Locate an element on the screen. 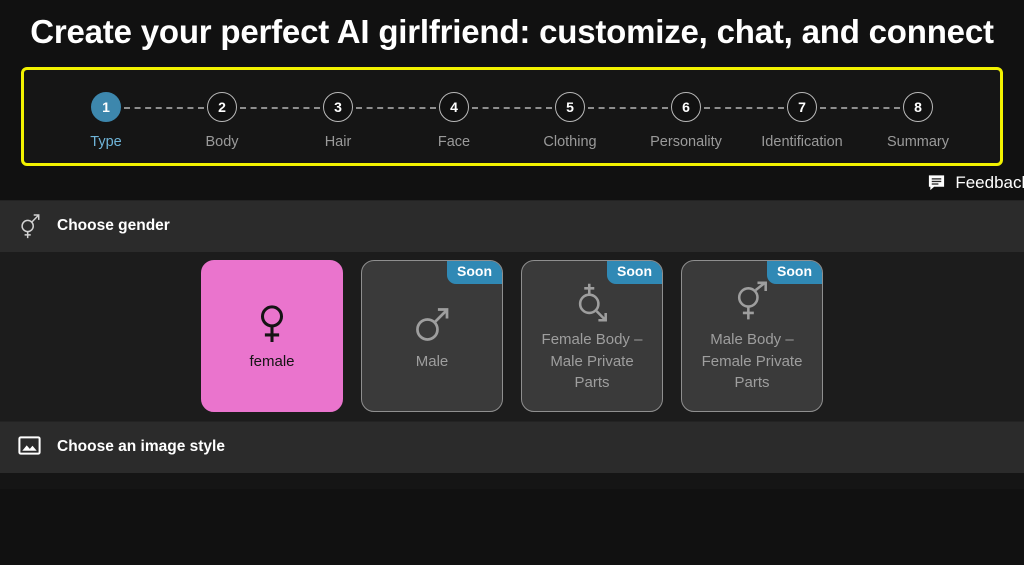  step-label: Clothing is located at coordinates (570, 141).